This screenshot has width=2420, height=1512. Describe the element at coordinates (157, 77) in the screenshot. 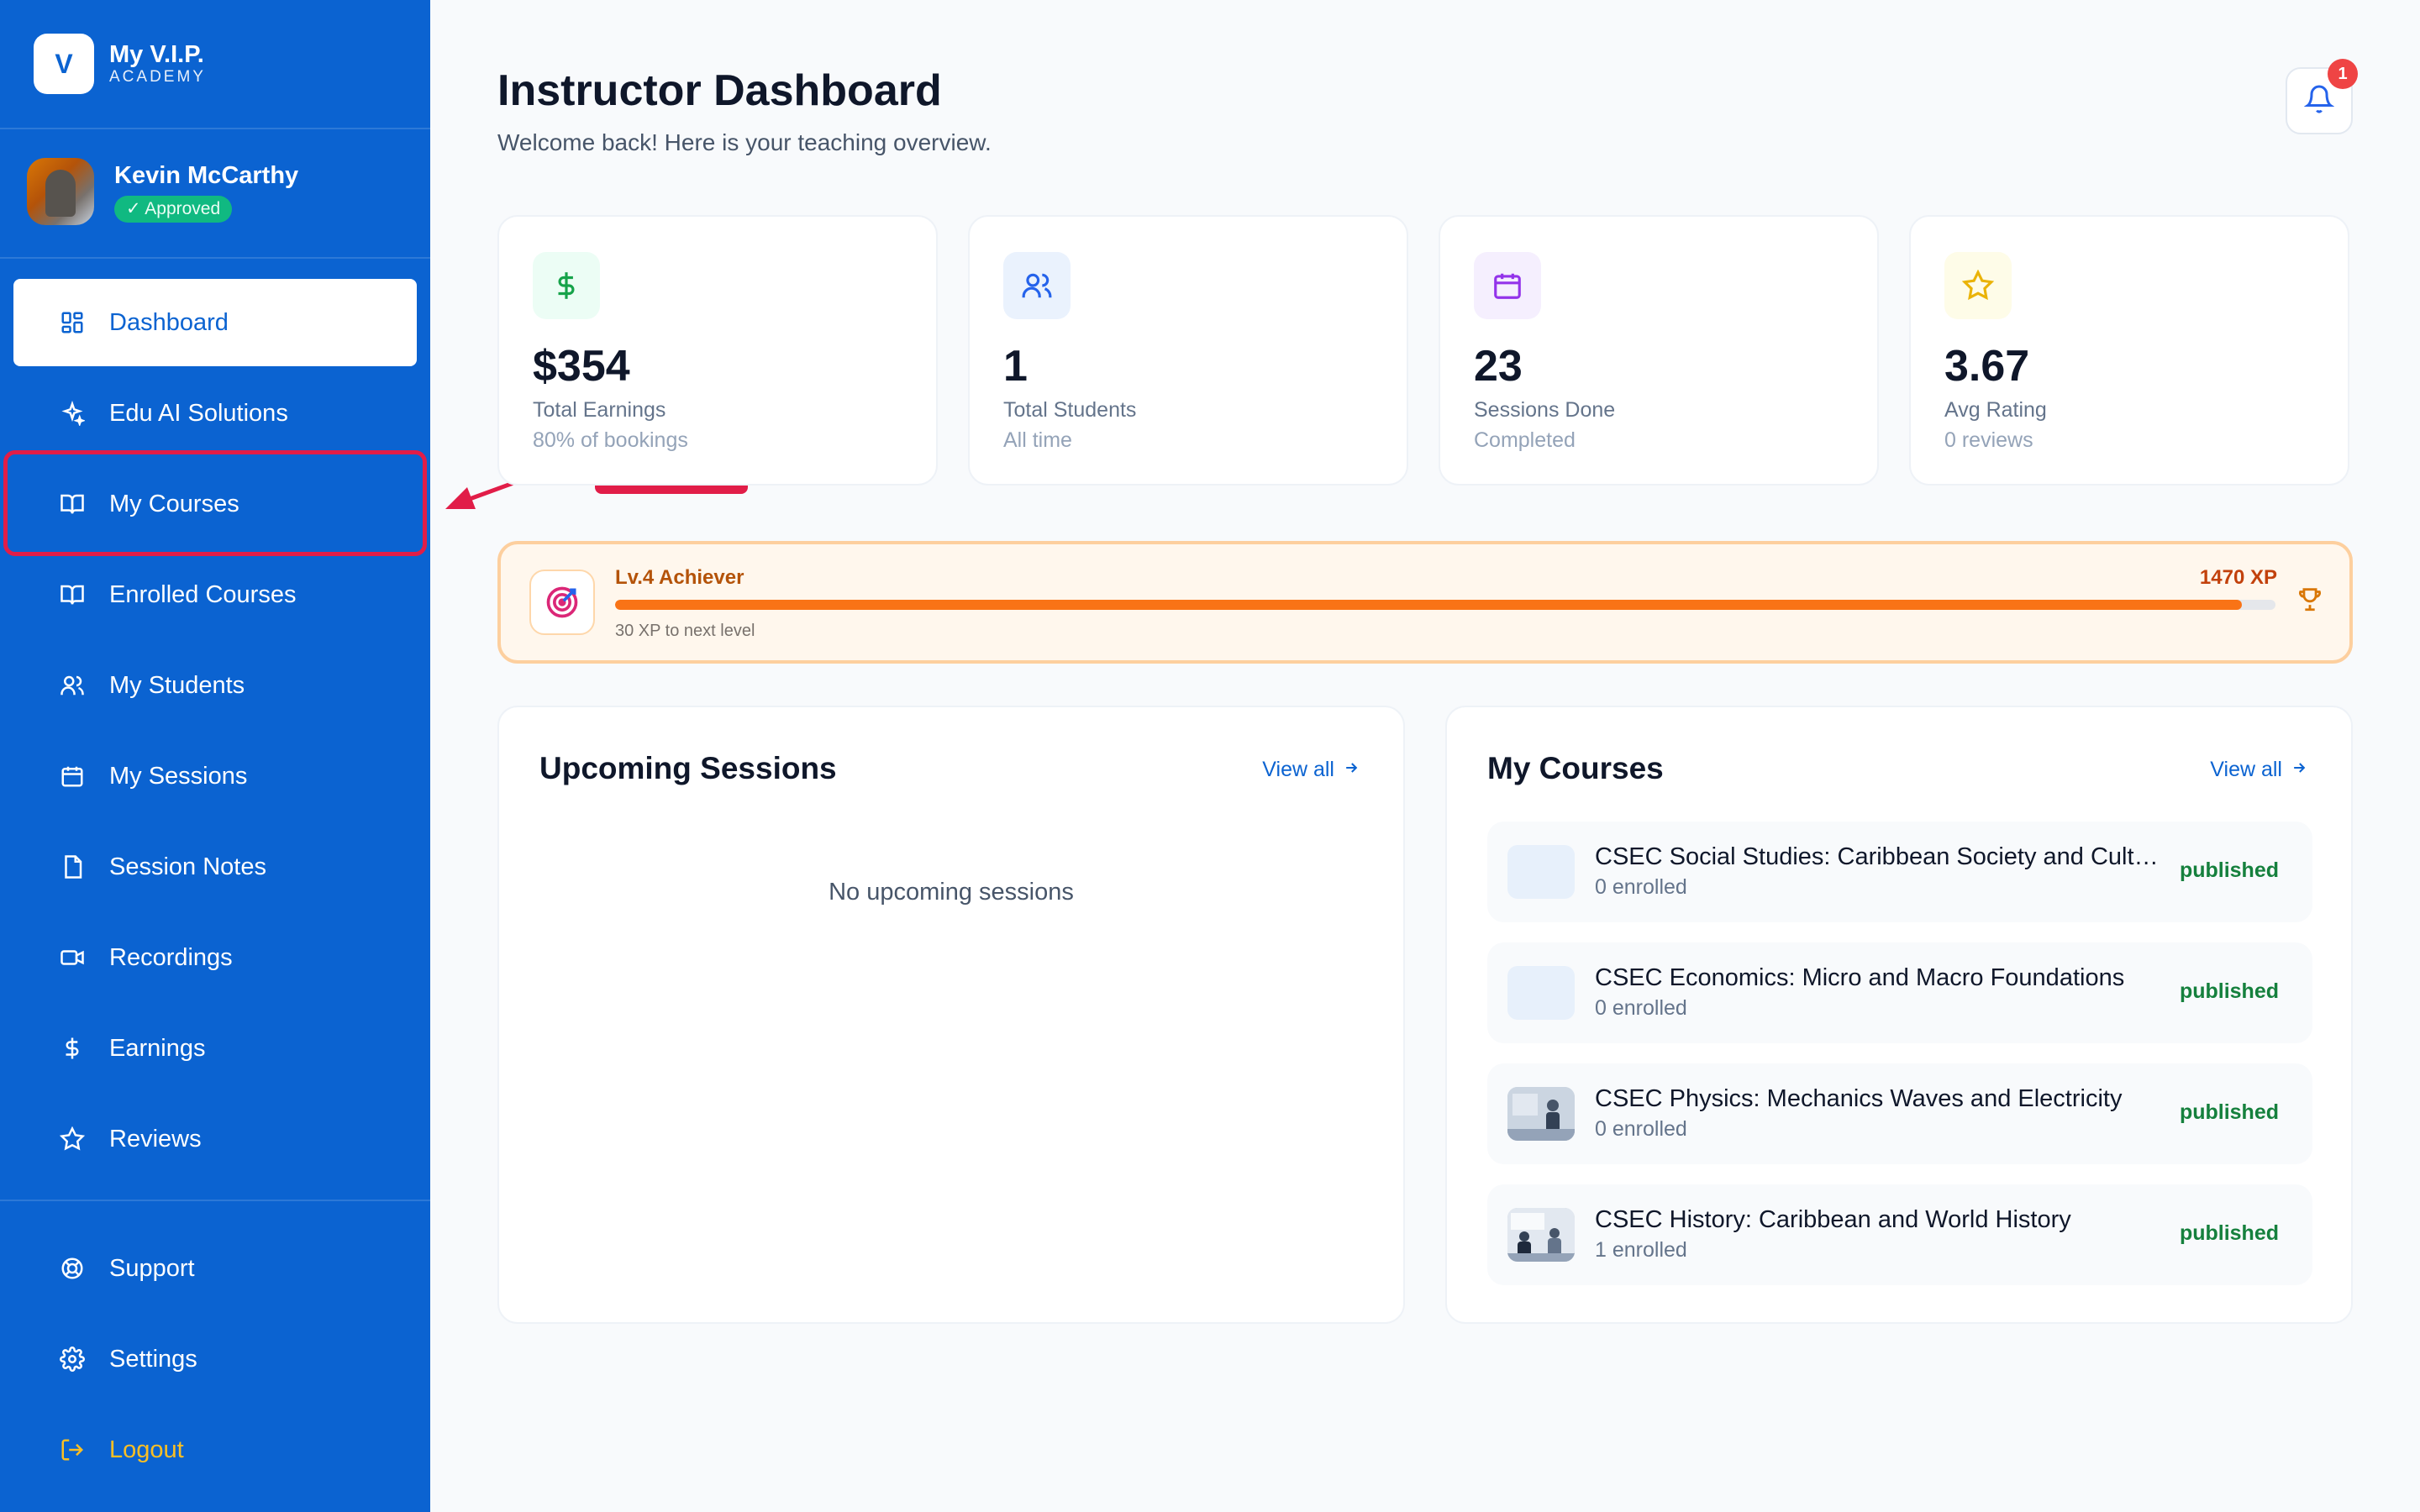

I see `brand-subtitle: ACADEMY` at that location.